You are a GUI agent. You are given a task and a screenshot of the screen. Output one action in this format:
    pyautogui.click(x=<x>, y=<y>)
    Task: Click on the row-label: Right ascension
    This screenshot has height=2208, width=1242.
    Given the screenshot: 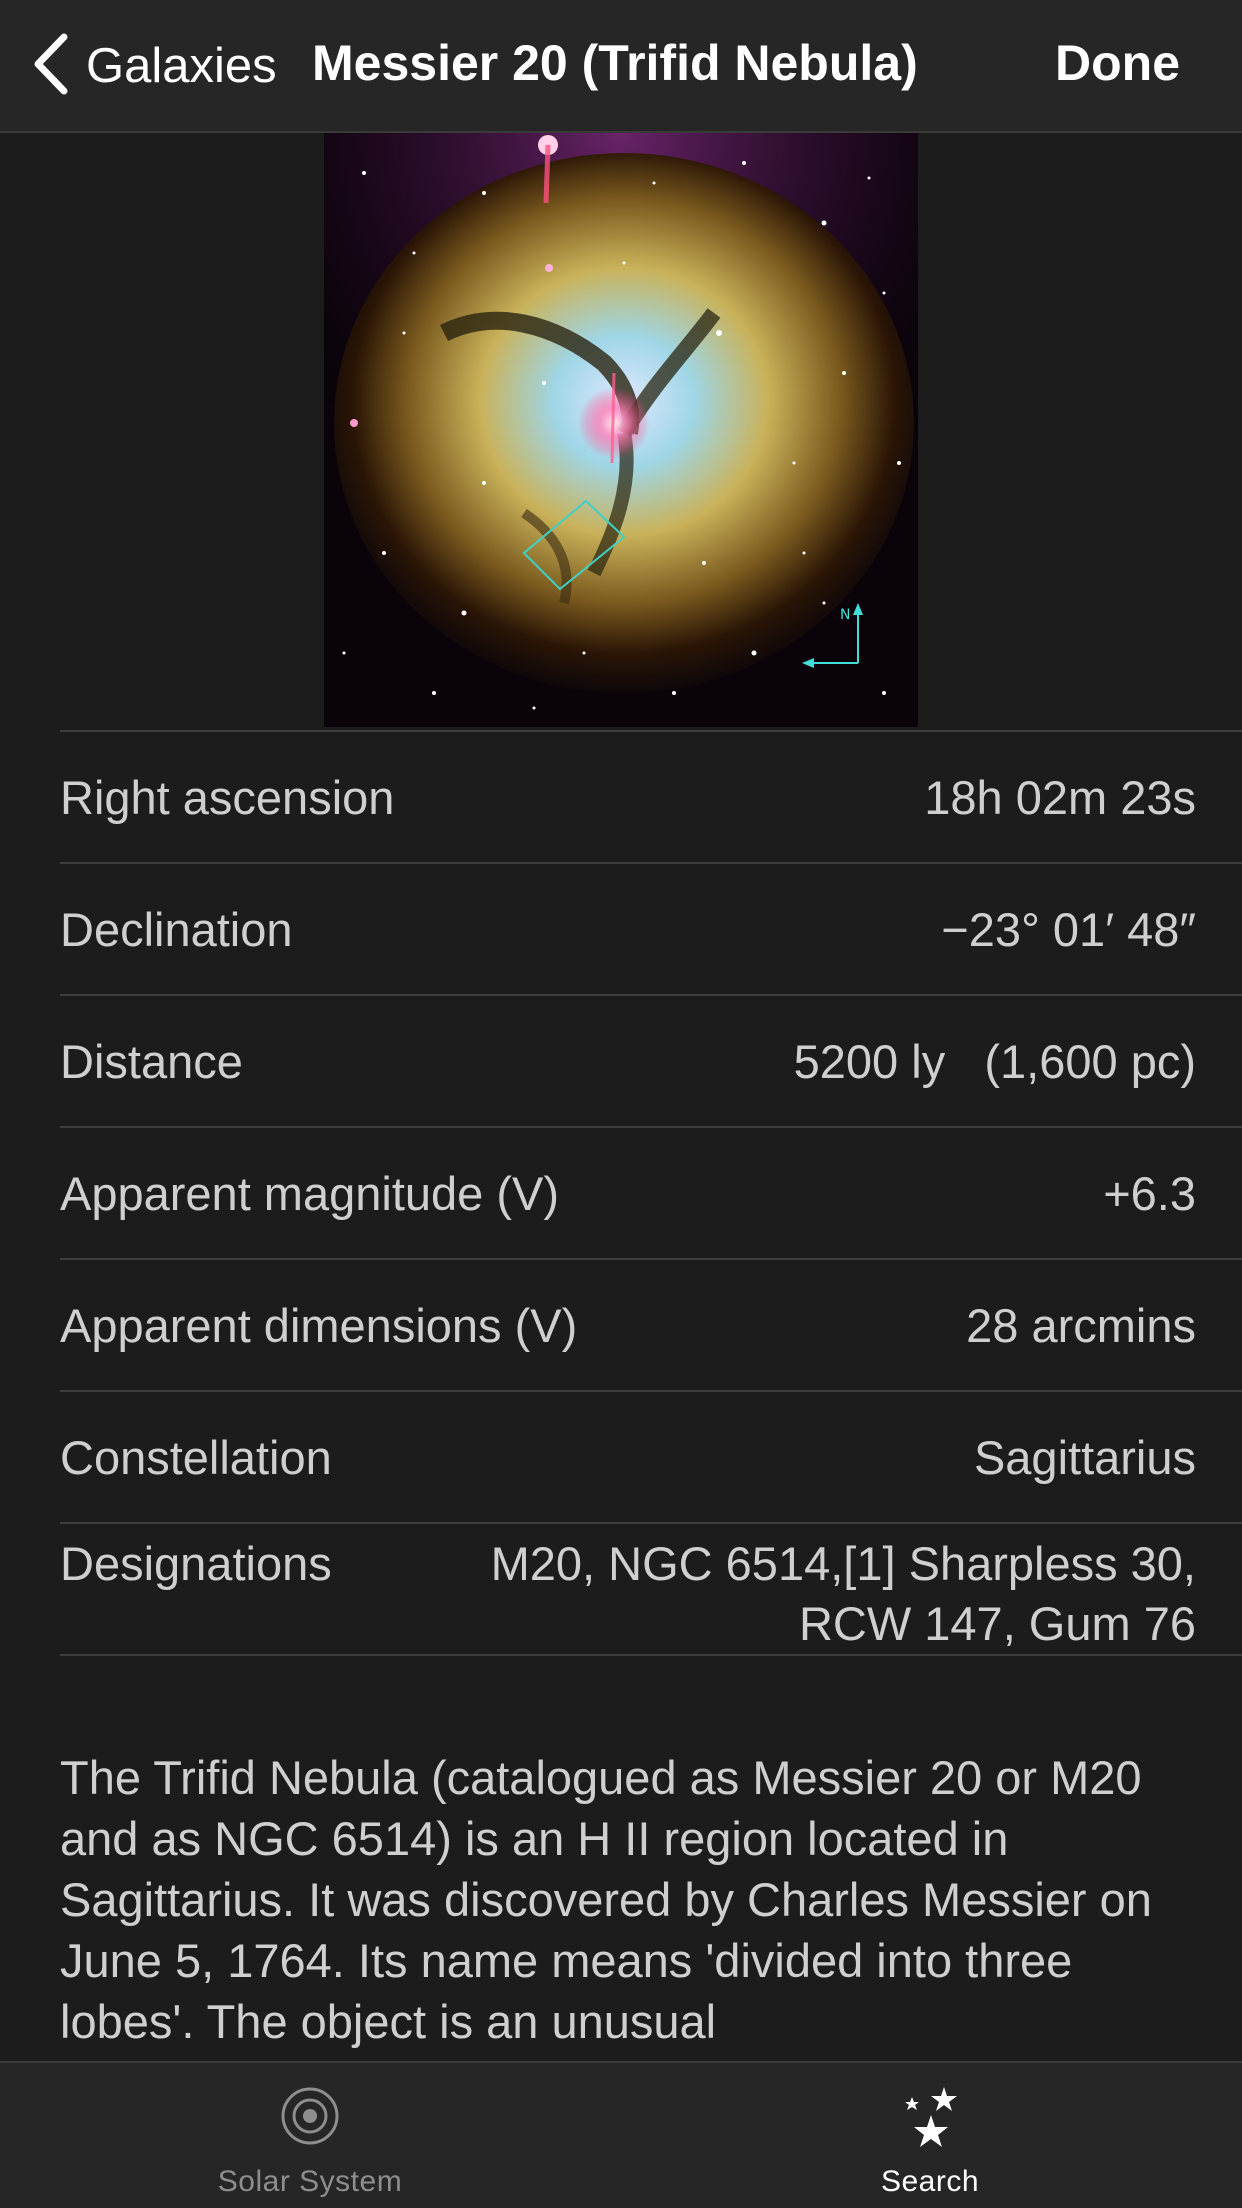 What is the action you would take?
    pyautogui.click(x=227, y=797)
    